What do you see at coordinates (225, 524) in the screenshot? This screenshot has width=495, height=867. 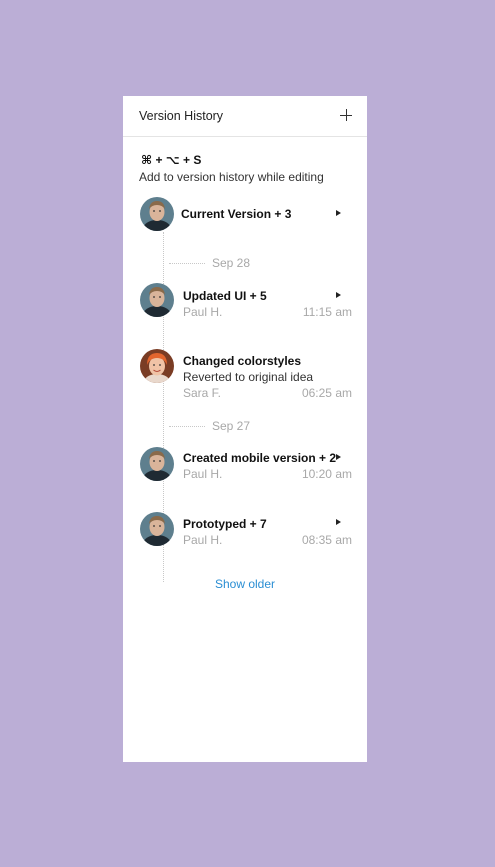 I see `entry-title: Prototyped + 7` at bounding box center [225, 524].